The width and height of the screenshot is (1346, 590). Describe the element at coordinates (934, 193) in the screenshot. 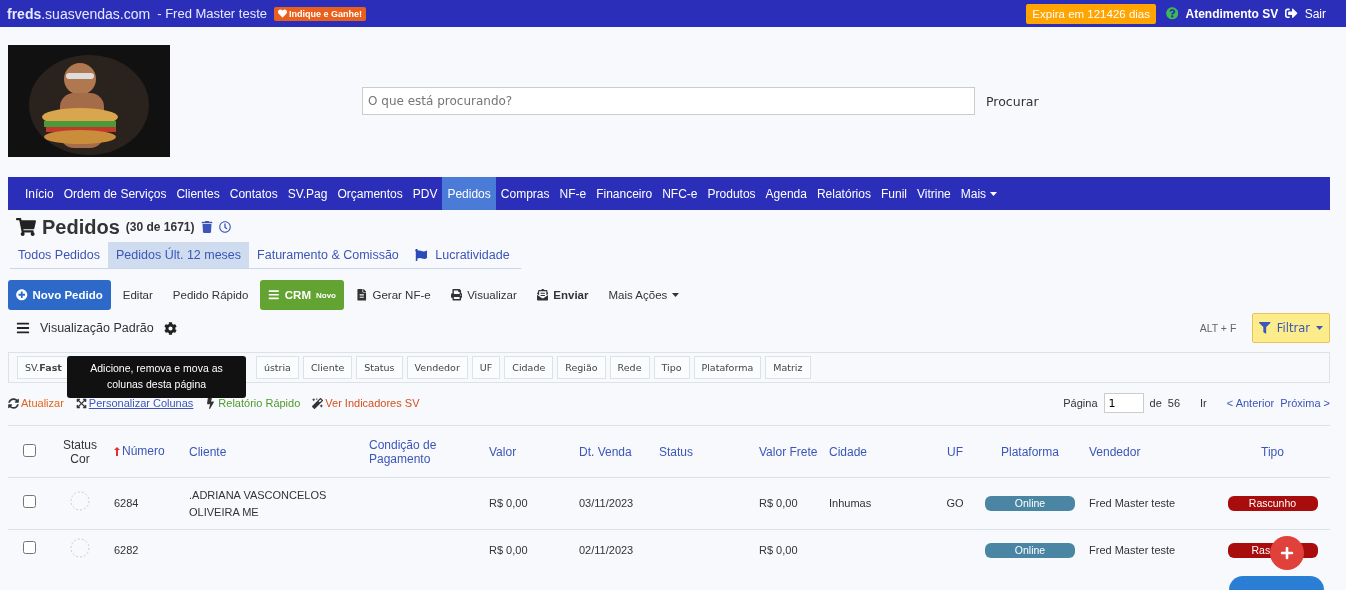

I see `nav-item: Vitrine` at that location.